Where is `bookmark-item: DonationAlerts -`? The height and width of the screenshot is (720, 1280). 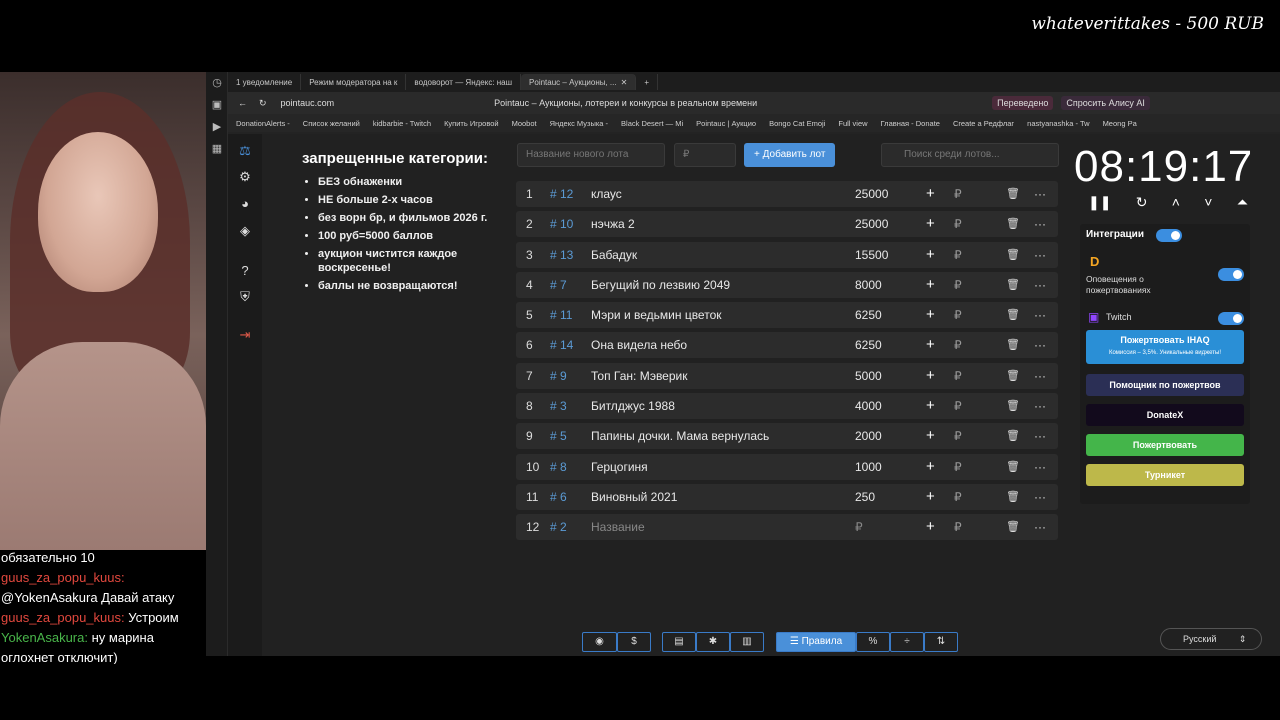 bookmark-item: DonationAlerts - is located at coordinates (263, 123).